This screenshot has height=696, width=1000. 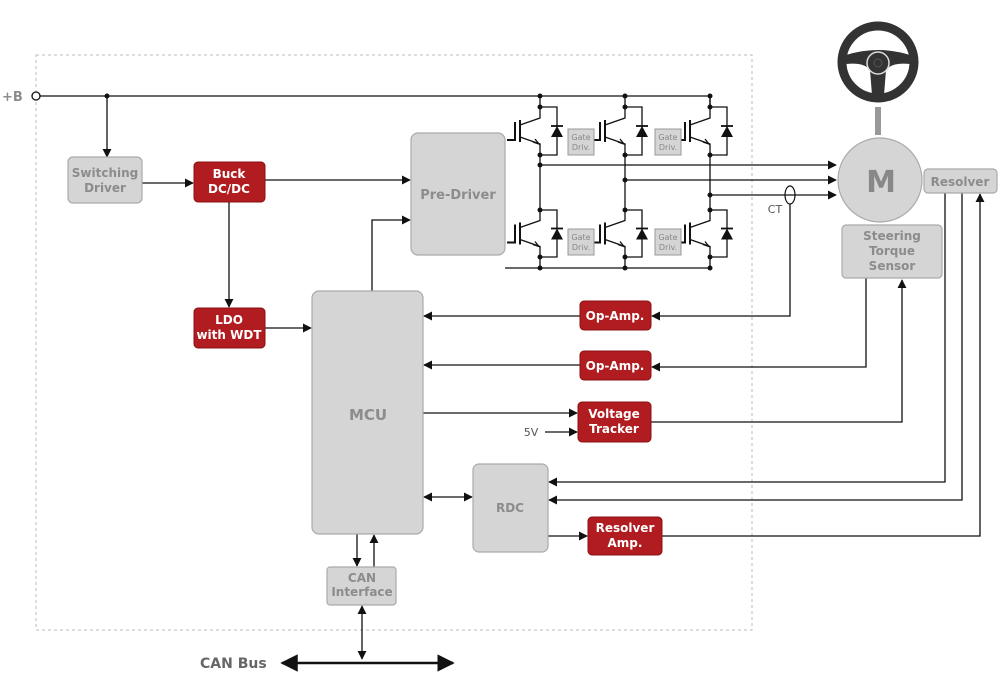 What do you see at coordinates (531, 432) in the screenshot?
I see `five-v-label: 5V` at bounding box center [531, 432].